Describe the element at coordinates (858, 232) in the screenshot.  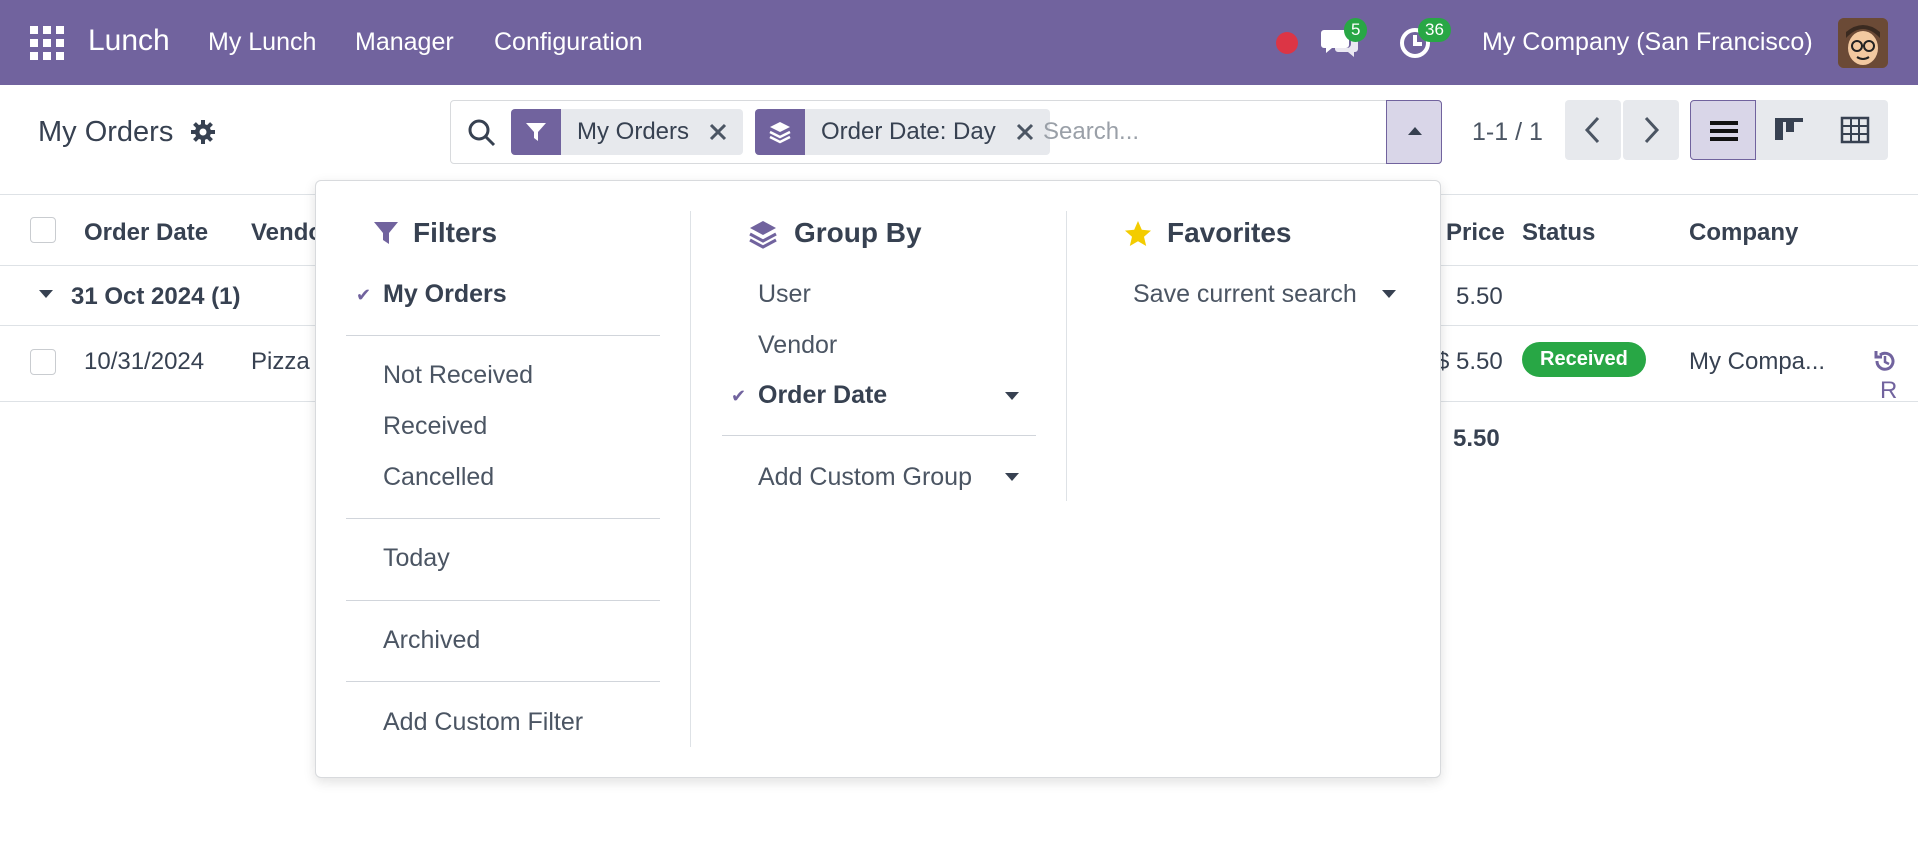
I see `group-by-heading: Group By` at that location.